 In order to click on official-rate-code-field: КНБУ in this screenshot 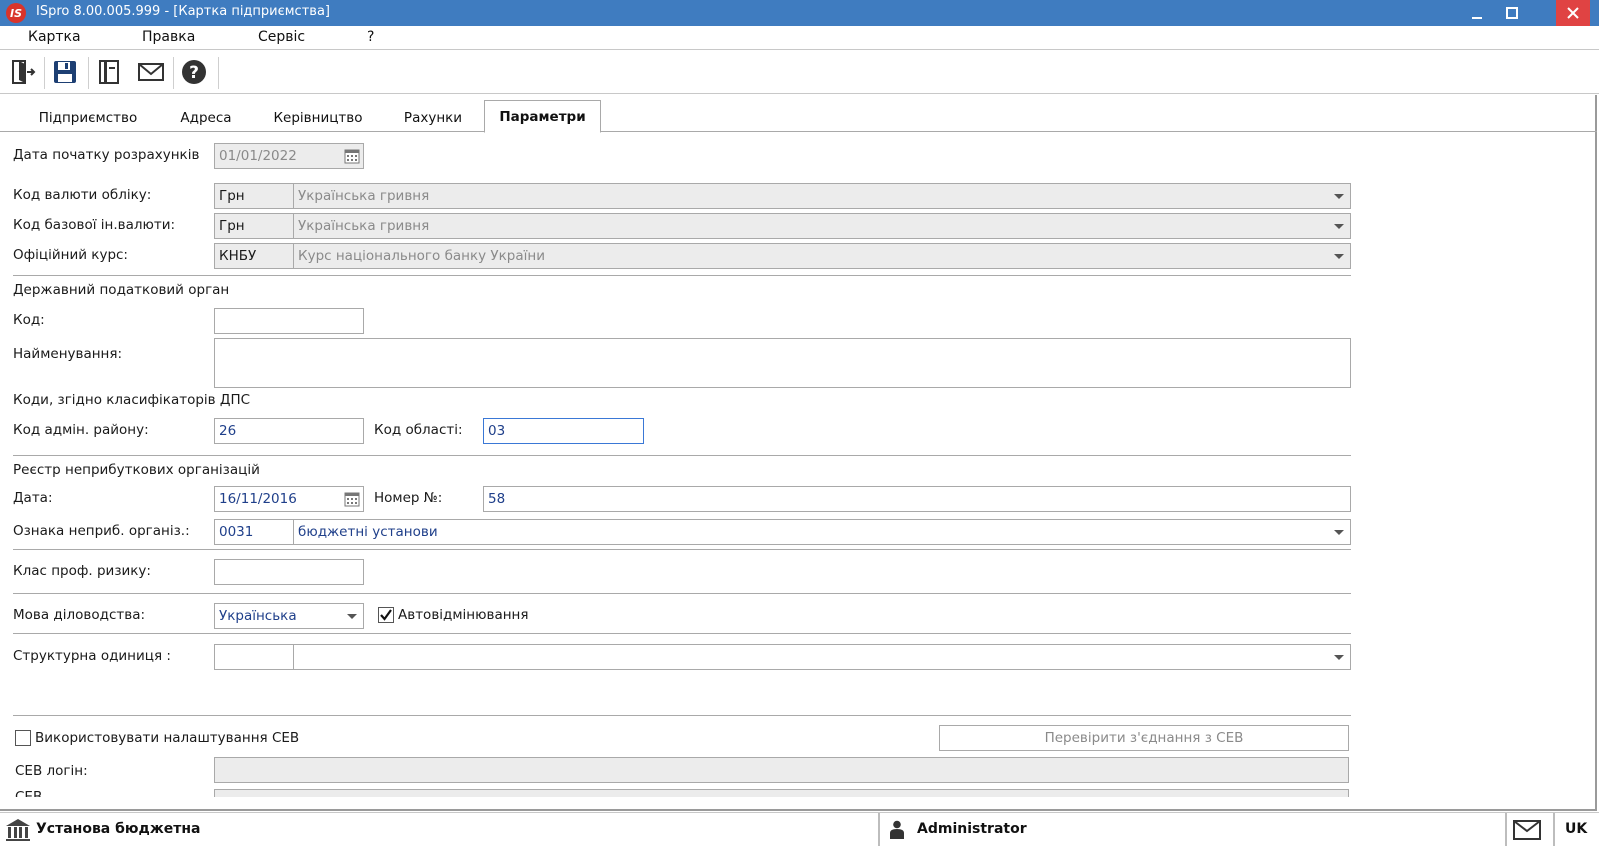, I will do `click(254, 256)`.